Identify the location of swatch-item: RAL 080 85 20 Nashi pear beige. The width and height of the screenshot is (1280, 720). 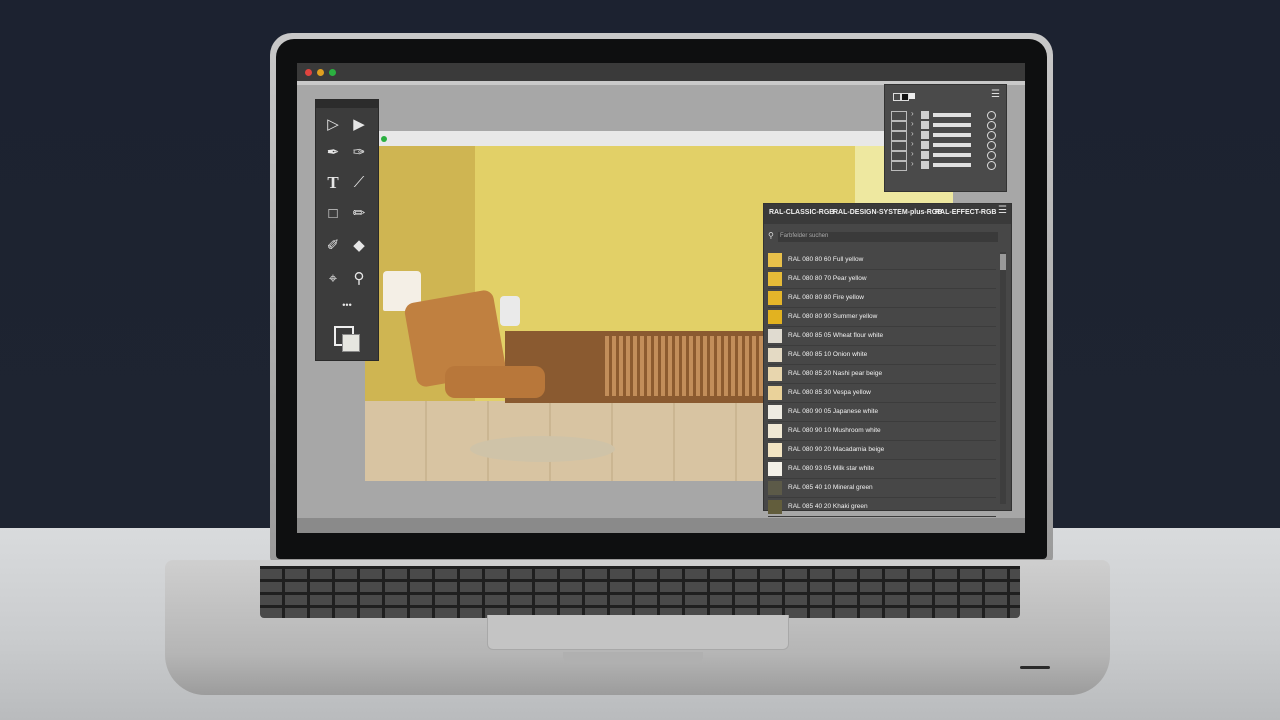
(882, 374).